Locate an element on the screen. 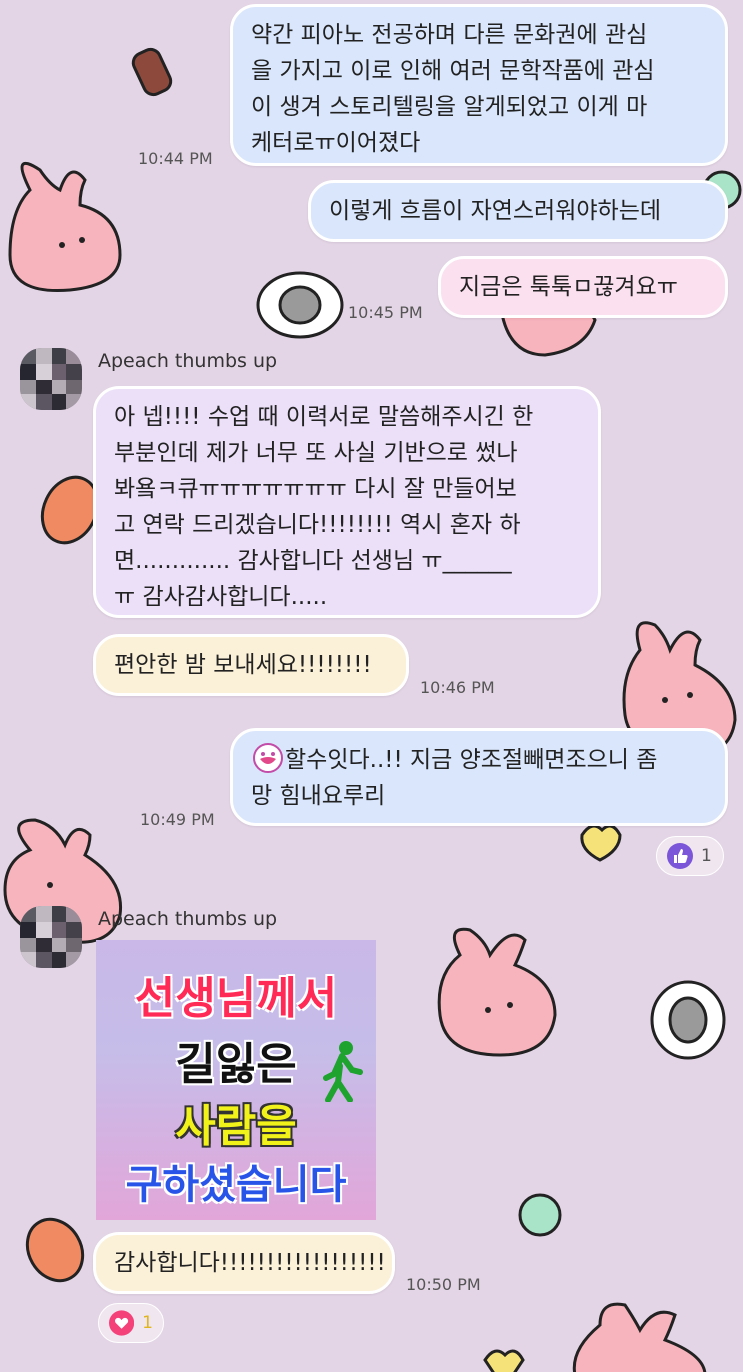 The image size is (743, 1372). sticker-text-line: 선생님께서 is located at coordinates (236, 998).